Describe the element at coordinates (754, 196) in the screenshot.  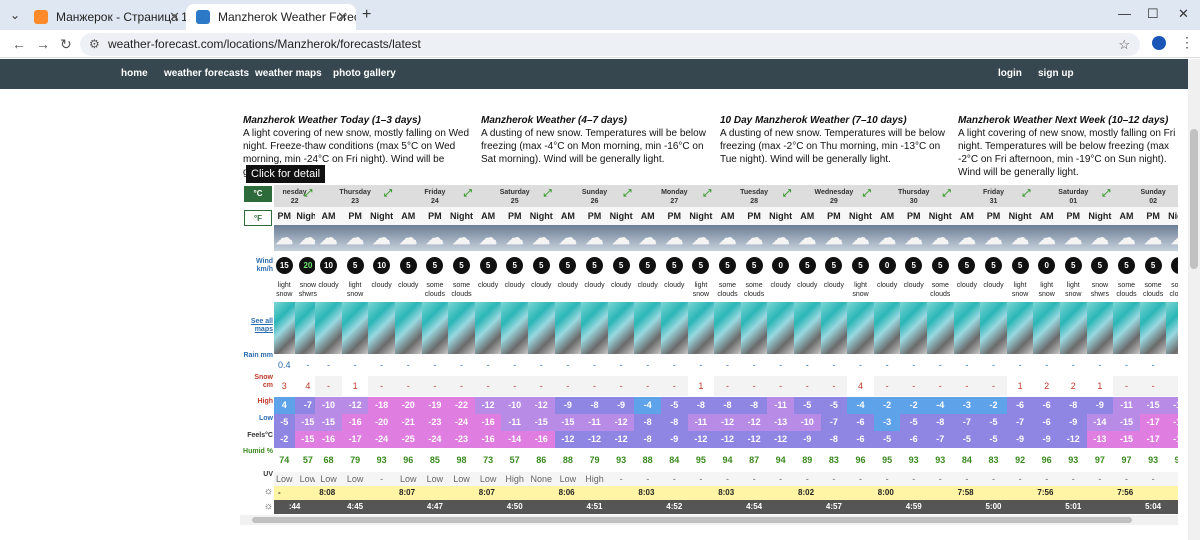
I see `day-header: Tuesday 28 ⤢` at that location.